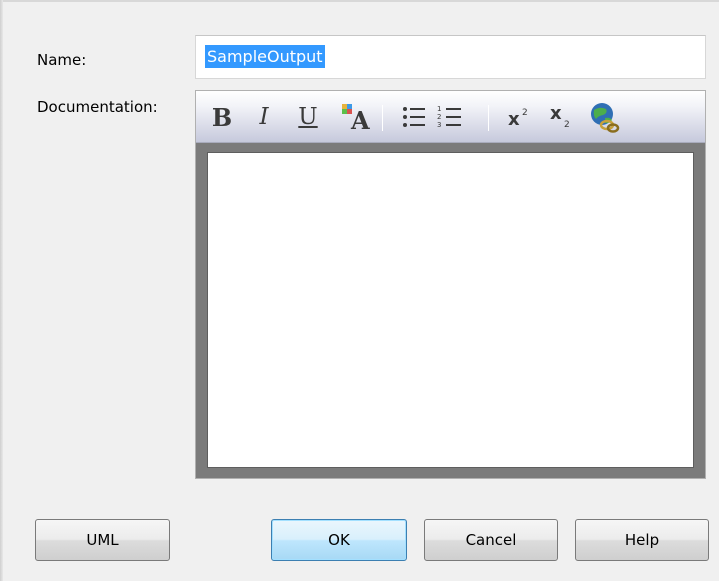 The width and height of the screenshot is (719, 581). I want to click on ok-button: OK, so click(339, 540).